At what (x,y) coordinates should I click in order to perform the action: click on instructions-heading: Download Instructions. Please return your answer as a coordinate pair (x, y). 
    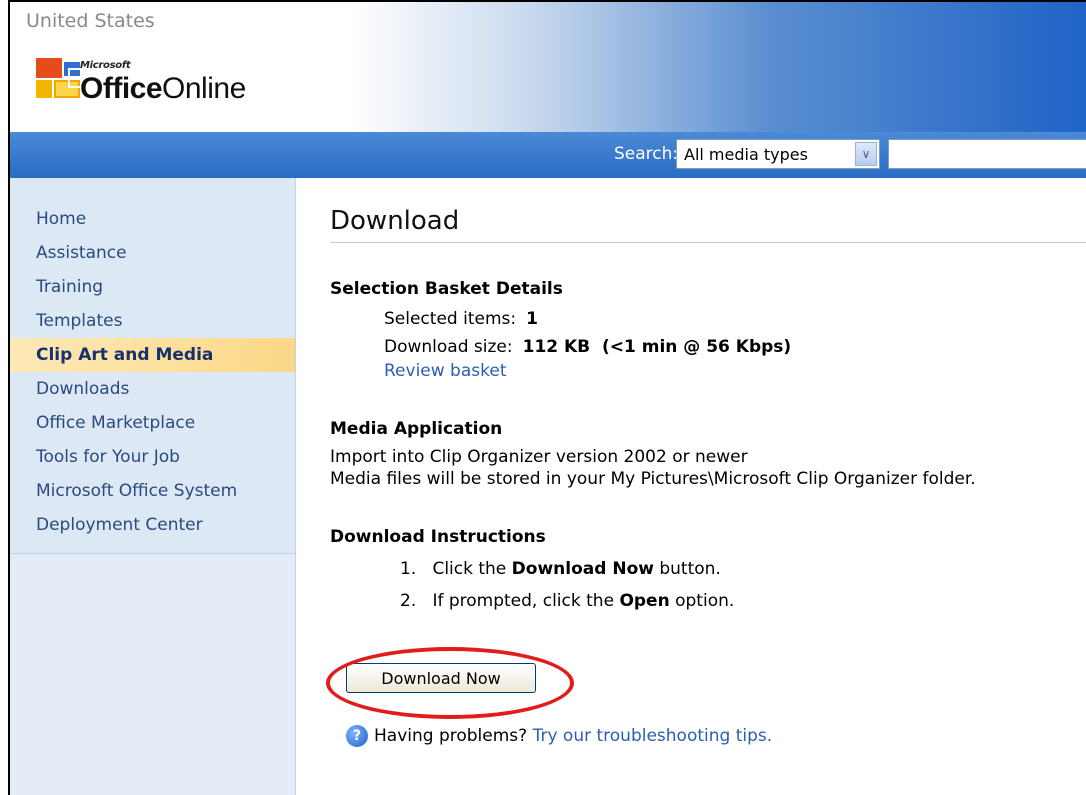
    Looking at the image, I should click on (438, 537).